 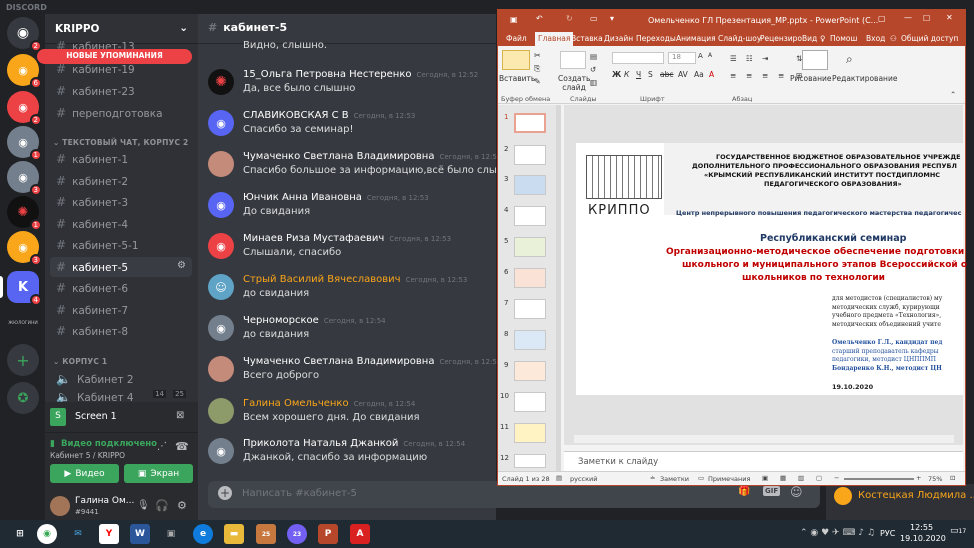 I want to click on server-icon: ЖЮЛОГИНИ, so click(x=23, y=323).